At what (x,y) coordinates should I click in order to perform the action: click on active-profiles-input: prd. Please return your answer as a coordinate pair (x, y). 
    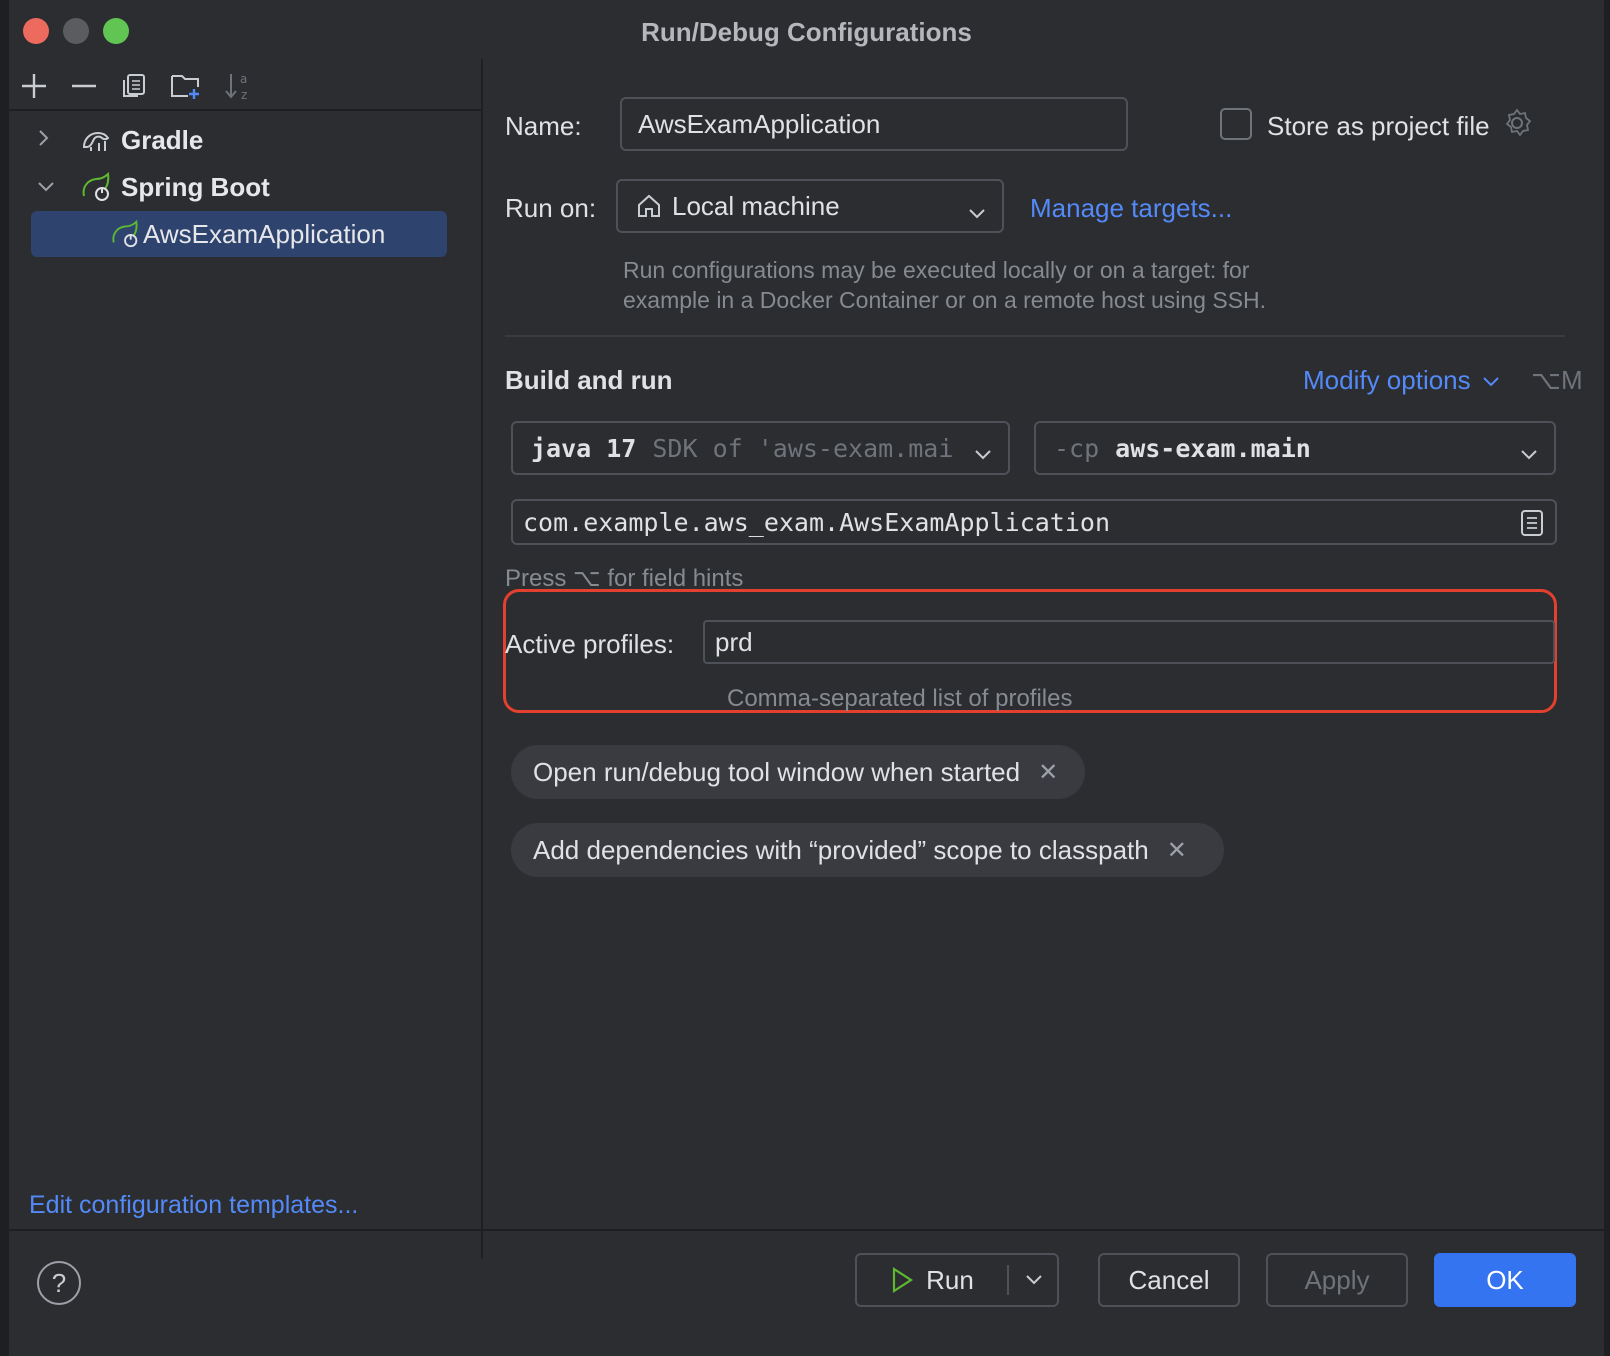
    Looking at the image, I should click on (1129, 642).